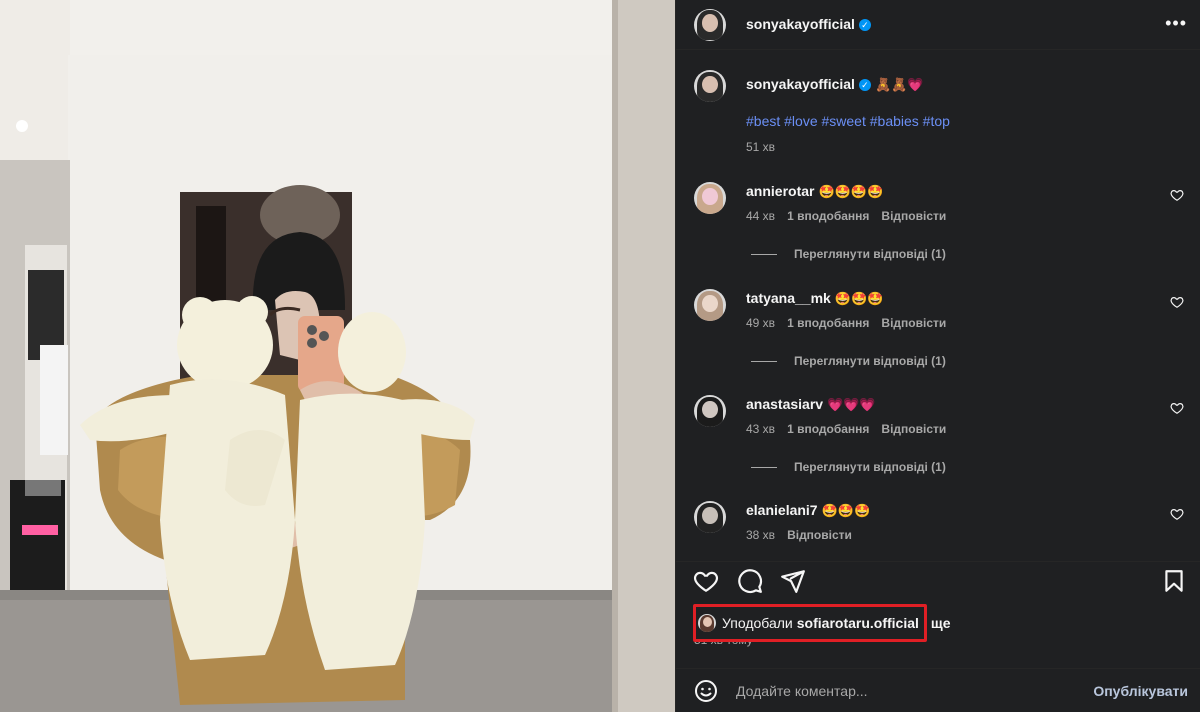 The image size is (1200, 712). Describe the element at coordinates (710, 24) in the screenshot. I see `author-avatar` at that location.